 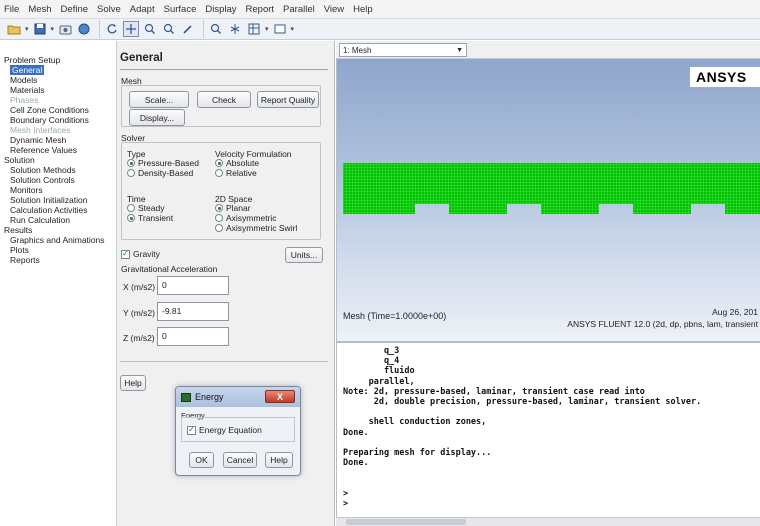 I want to click on menu-view: View, so click(x=334, y=9).